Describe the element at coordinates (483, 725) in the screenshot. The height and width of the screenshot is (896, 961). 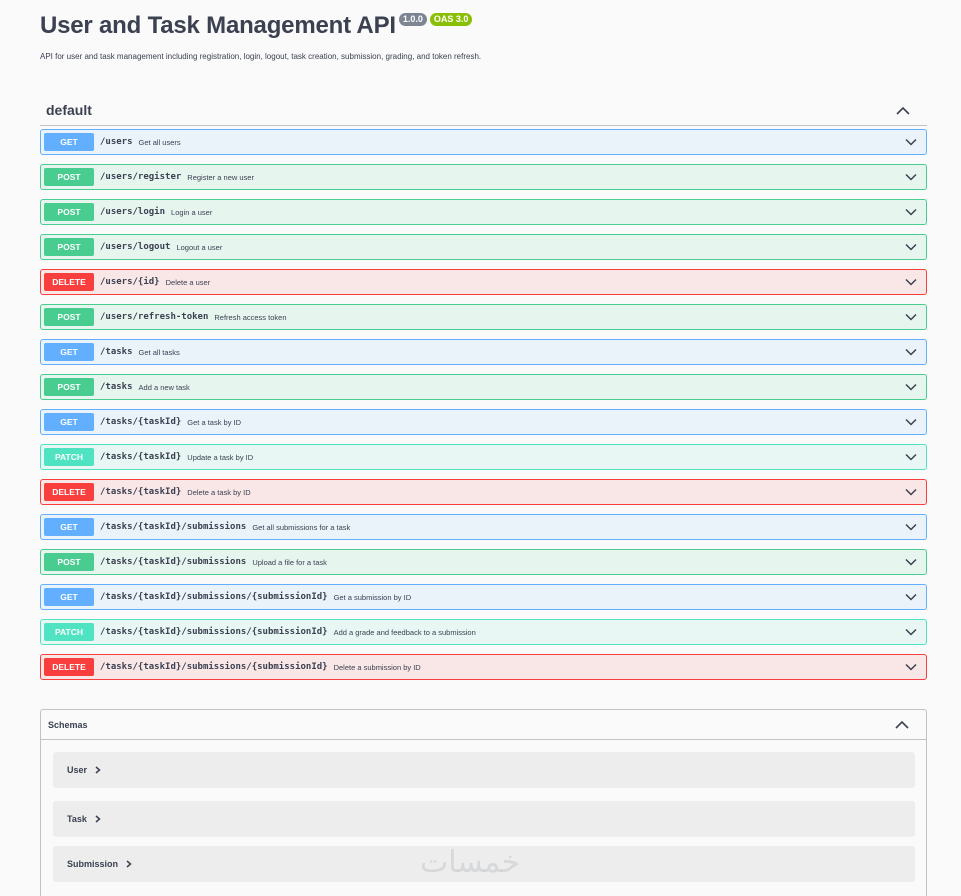
I see `schemas-header: Schemas` at that location.